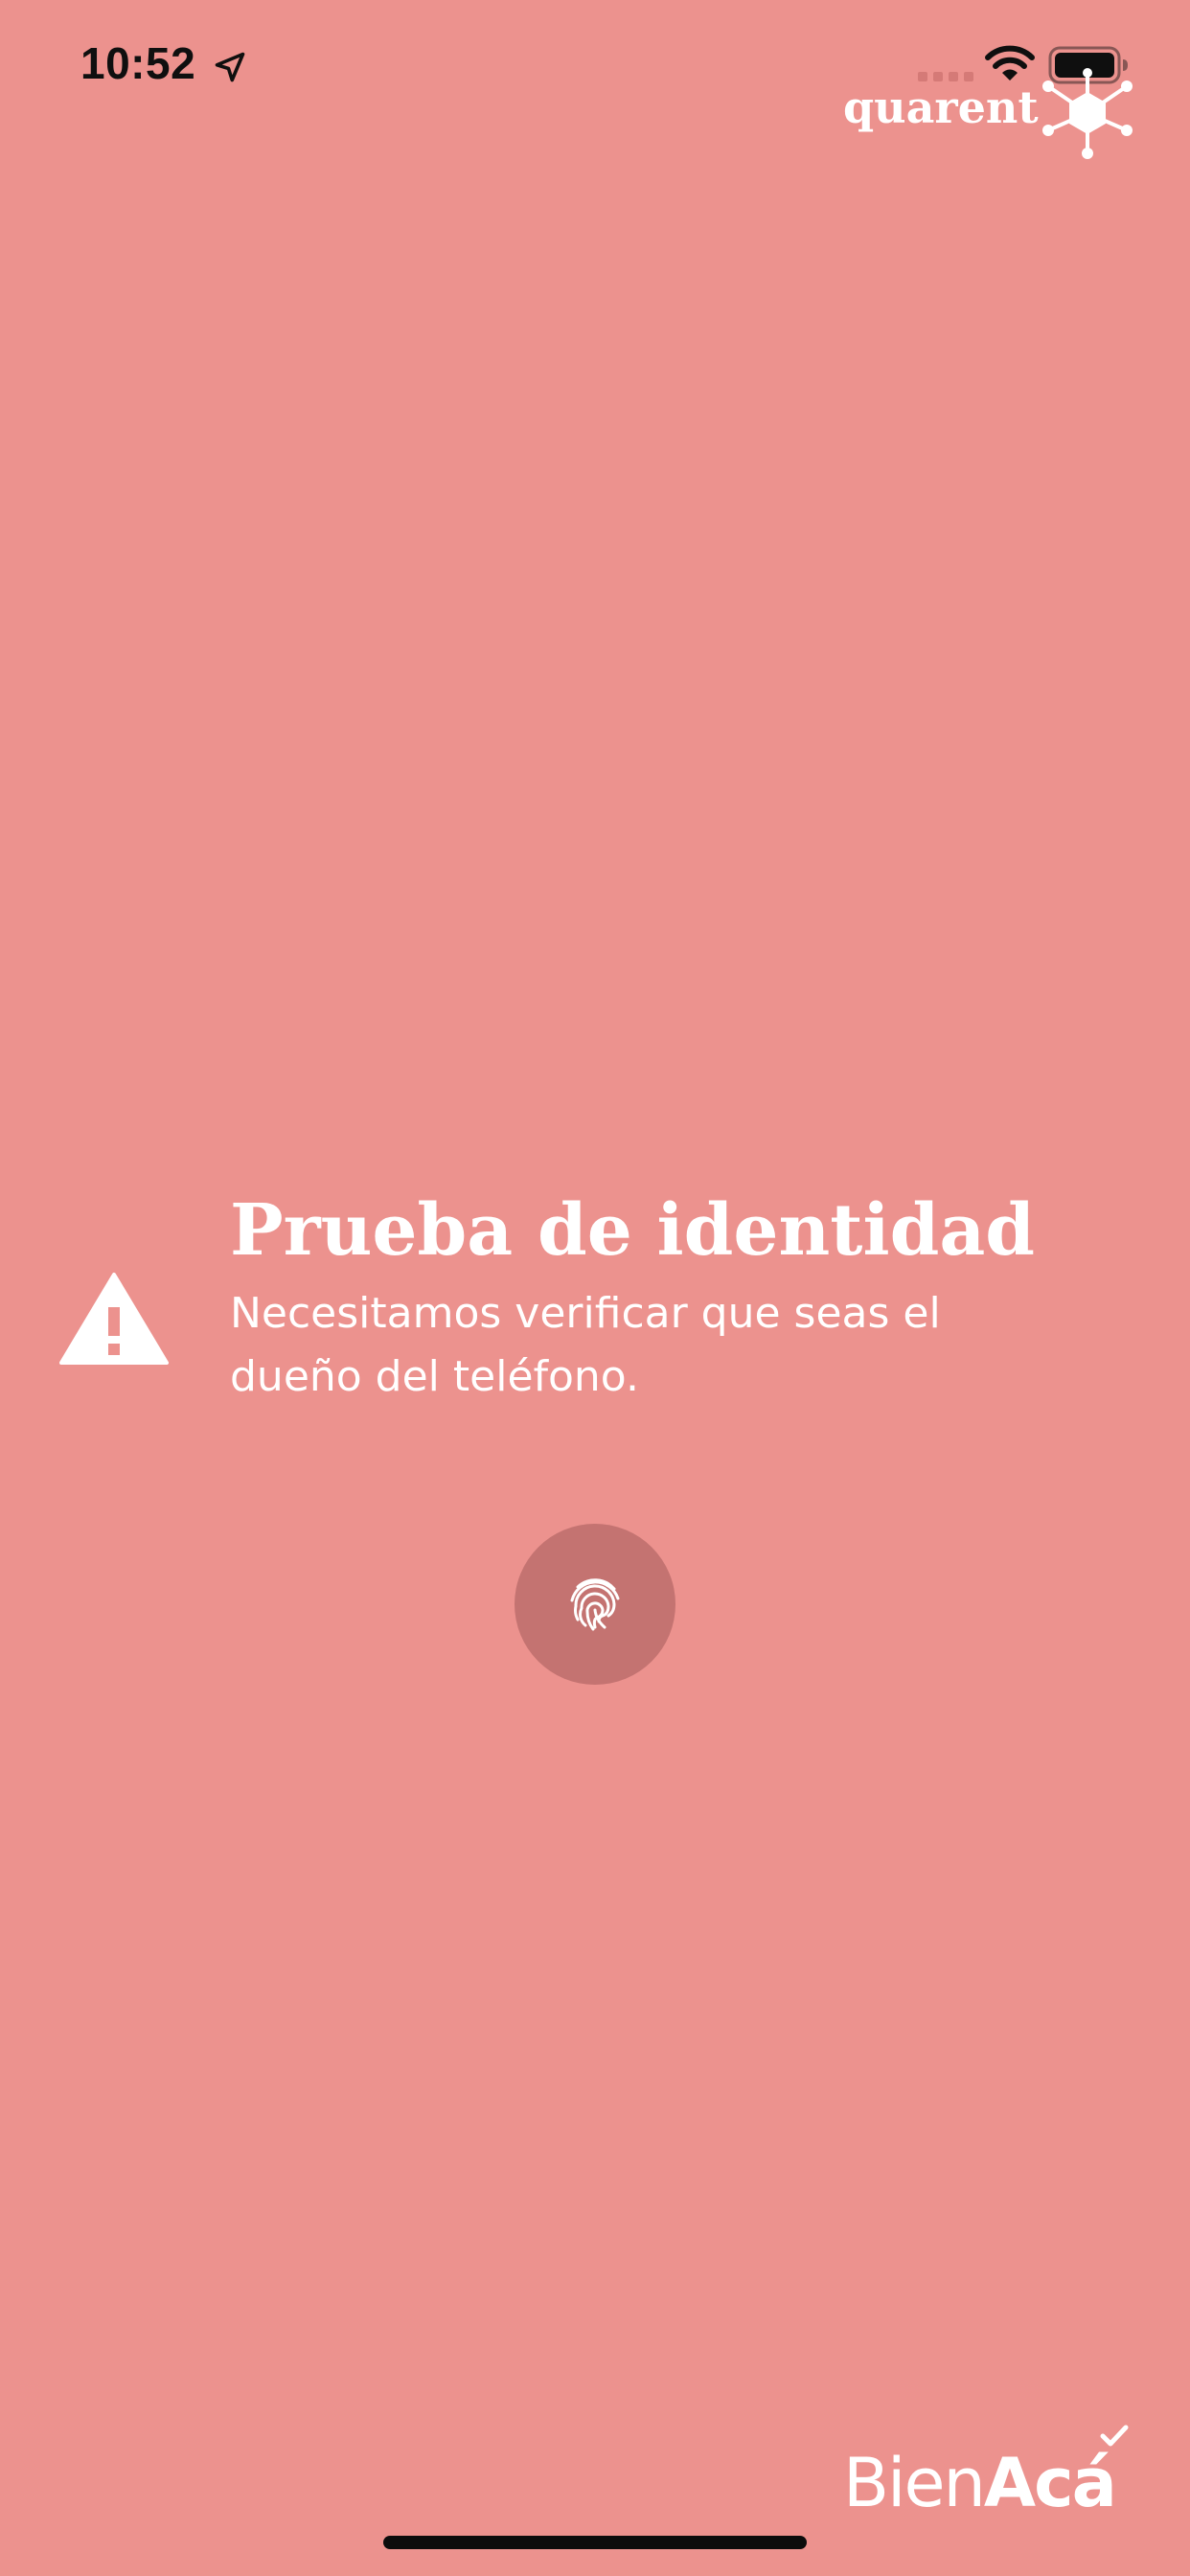 The height and width of the screenshot is (2576, 1190). What do you see at coordinates (1088, 114) in the screenshot?
I see `network-hexagon-icon` at bounding box center [1088, 114].